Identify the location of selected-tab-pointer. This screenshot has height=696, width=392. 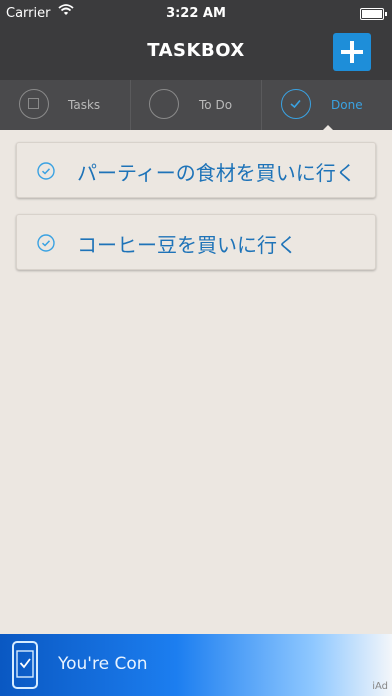
(328, 127).